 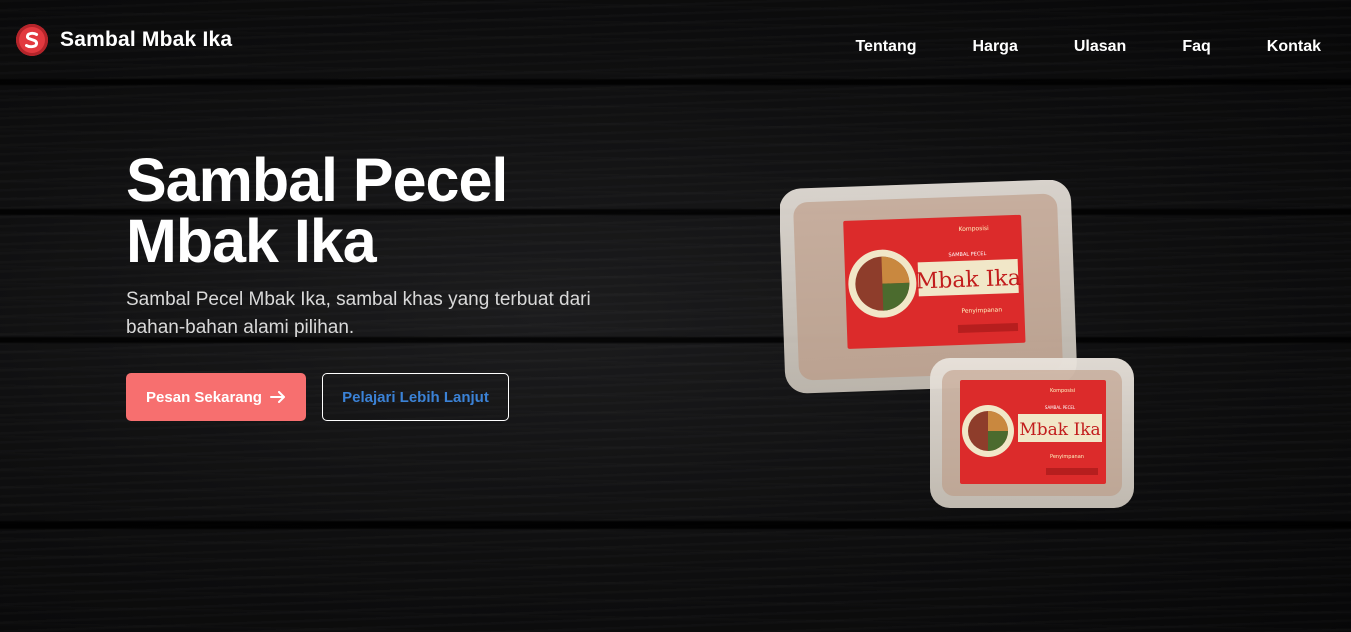 What do you see at coordinates (317, 180) in the screenshot?
I see `hero-title-line-1: Sambal Pecel` at bounding box center [317, 180].